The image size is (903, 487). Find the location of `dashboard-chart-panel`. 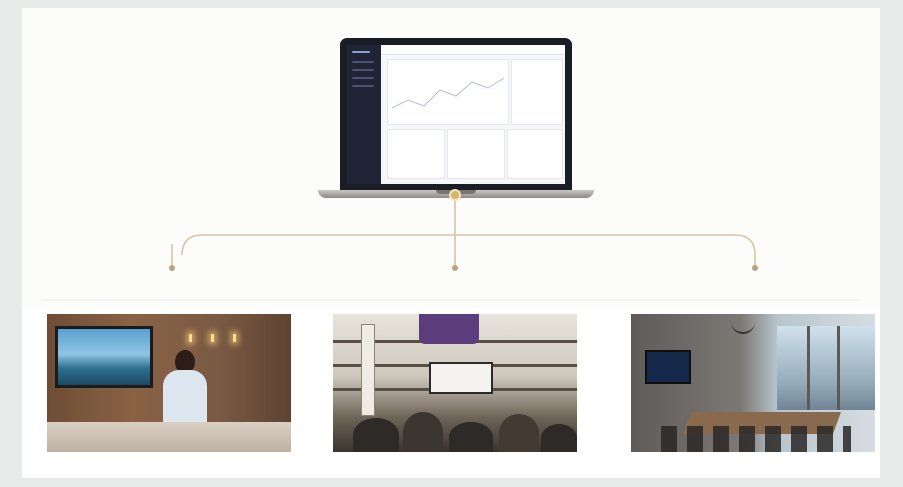

dashboard-chart-panel is located at coordinates (448, 92).